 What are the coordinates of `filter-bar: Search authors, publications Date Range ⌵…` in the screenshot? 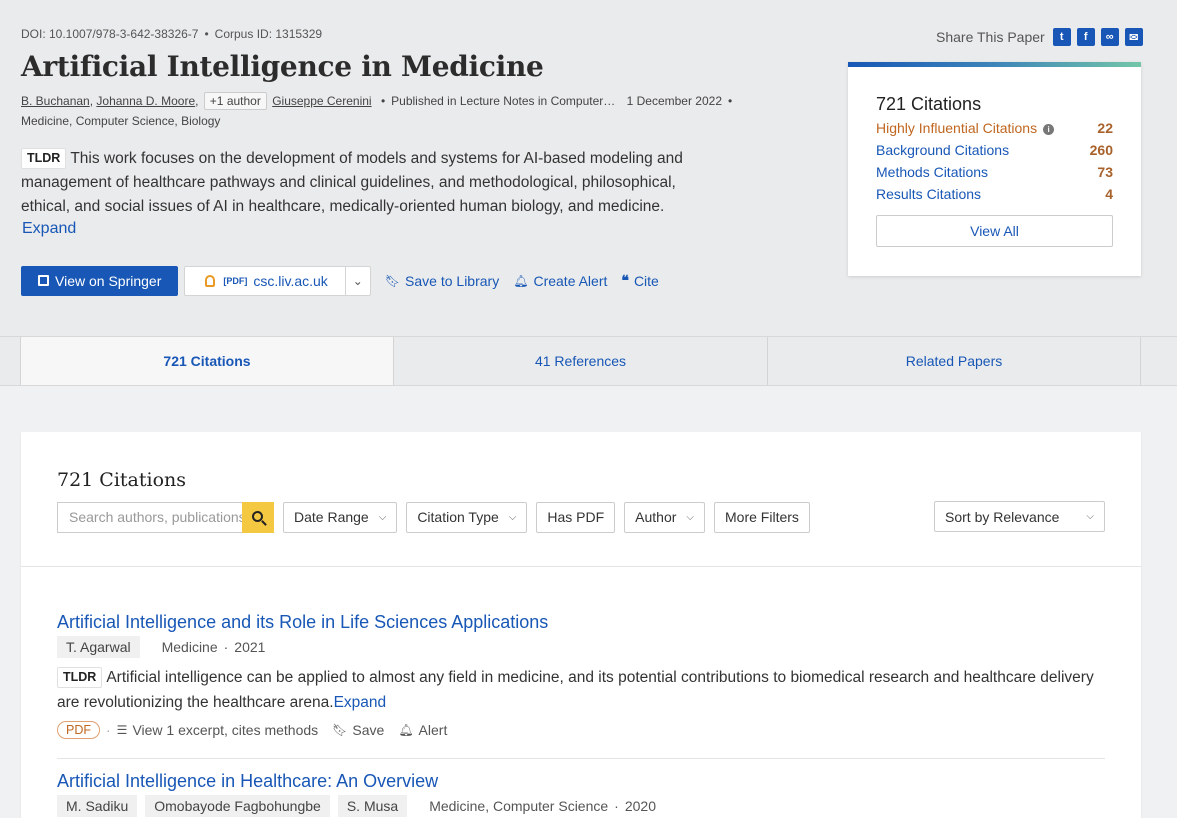 It's located at (433, 517).